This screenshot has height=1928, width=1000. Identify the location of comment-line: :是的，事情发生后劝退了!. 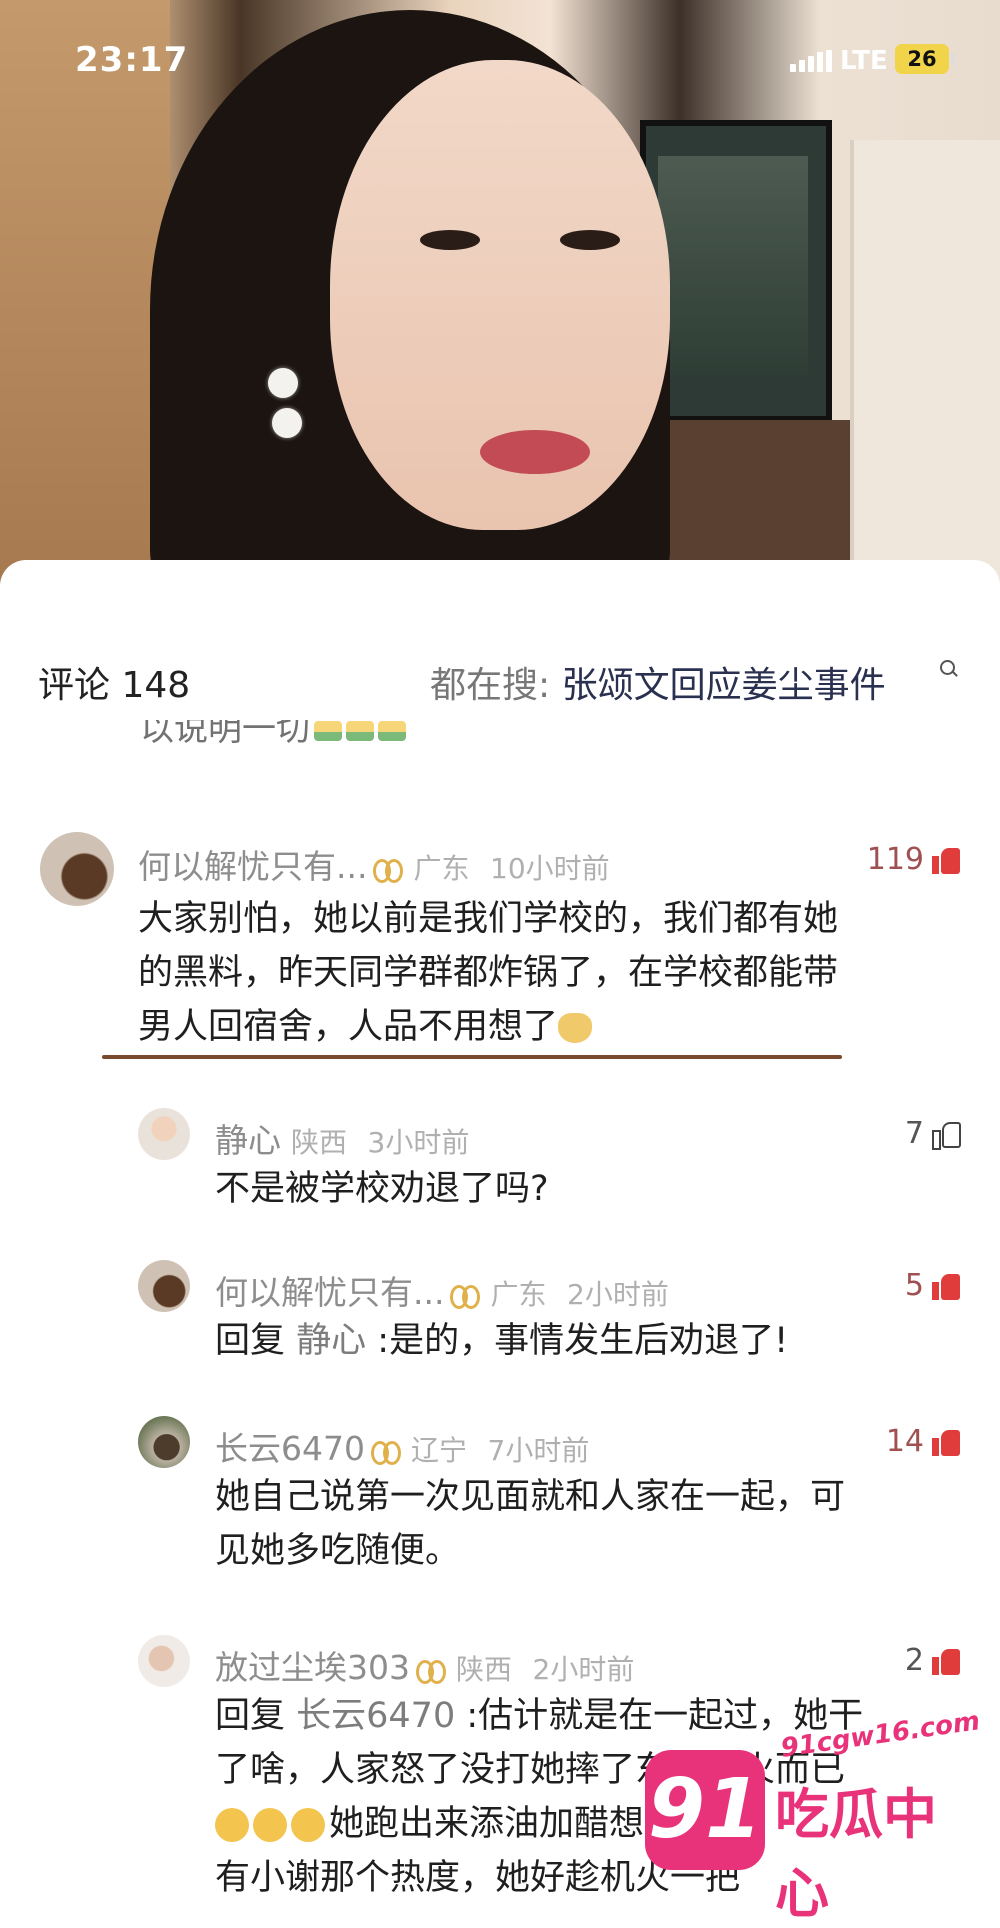
(577, 1341).